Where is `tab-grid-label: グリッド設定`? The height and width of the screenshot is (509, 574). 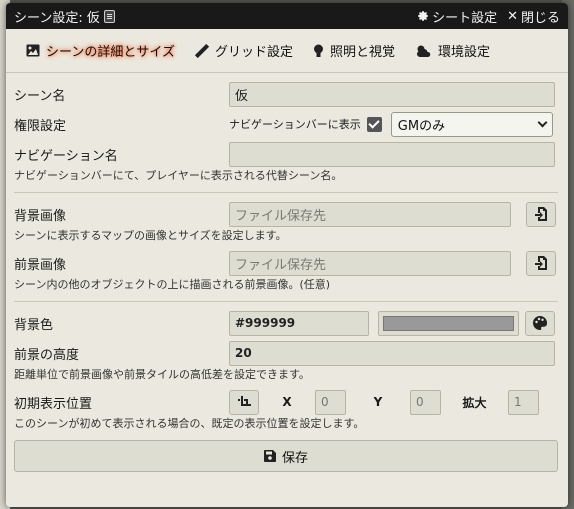
tab-grid-label: グリッド設定 is located at coordinates (253, 52).